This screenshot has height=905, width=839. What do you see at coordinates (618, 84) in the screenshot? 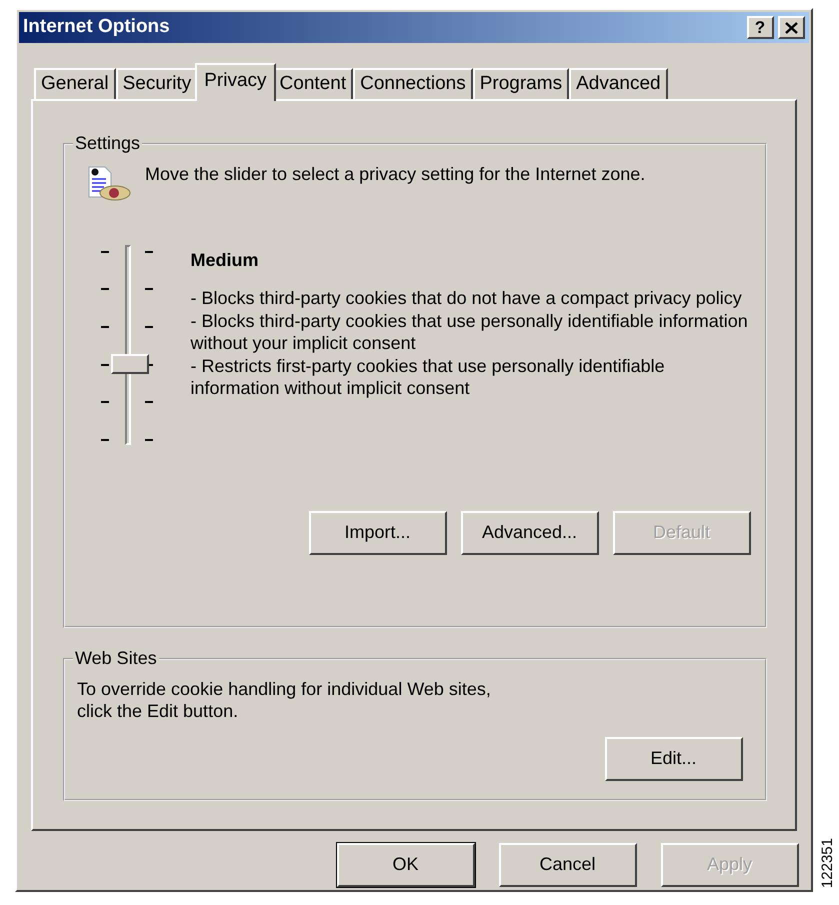
I see `tab: Advanced` at bounding box center [618, 84].